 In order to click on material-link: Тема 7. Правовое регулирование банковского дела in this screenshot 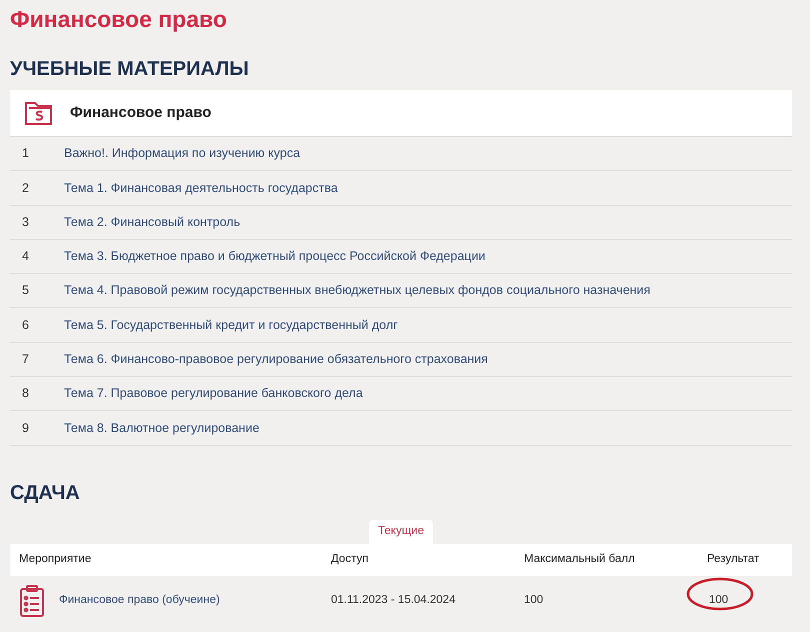, I will do `click(213, 394)`.